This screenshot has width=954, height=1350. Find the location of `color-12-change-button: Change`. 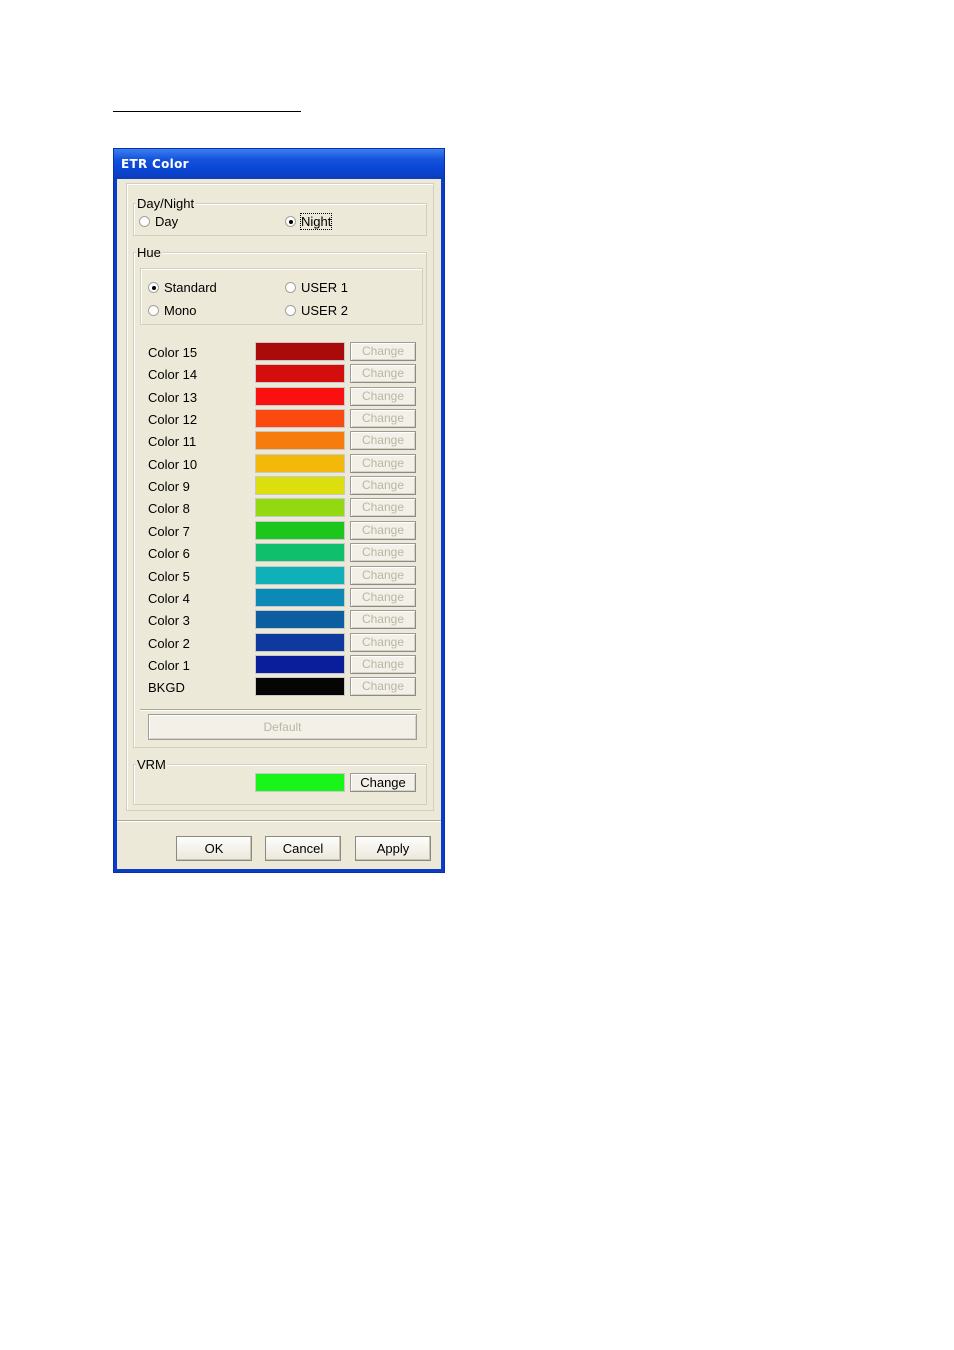

color-12-change-button: Change is located at coordinates (383, 418).